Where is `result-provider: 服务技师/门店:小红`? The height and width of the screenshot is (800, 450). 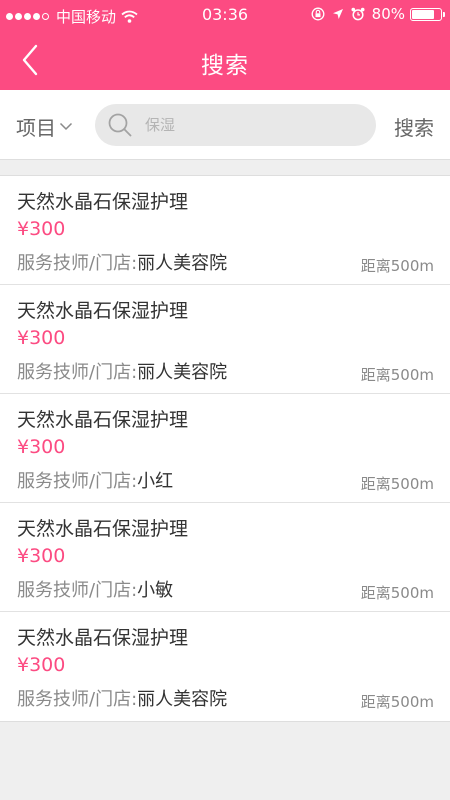
result-provider: 服务技师/门店:小红 is located at coordinates (95, 480).